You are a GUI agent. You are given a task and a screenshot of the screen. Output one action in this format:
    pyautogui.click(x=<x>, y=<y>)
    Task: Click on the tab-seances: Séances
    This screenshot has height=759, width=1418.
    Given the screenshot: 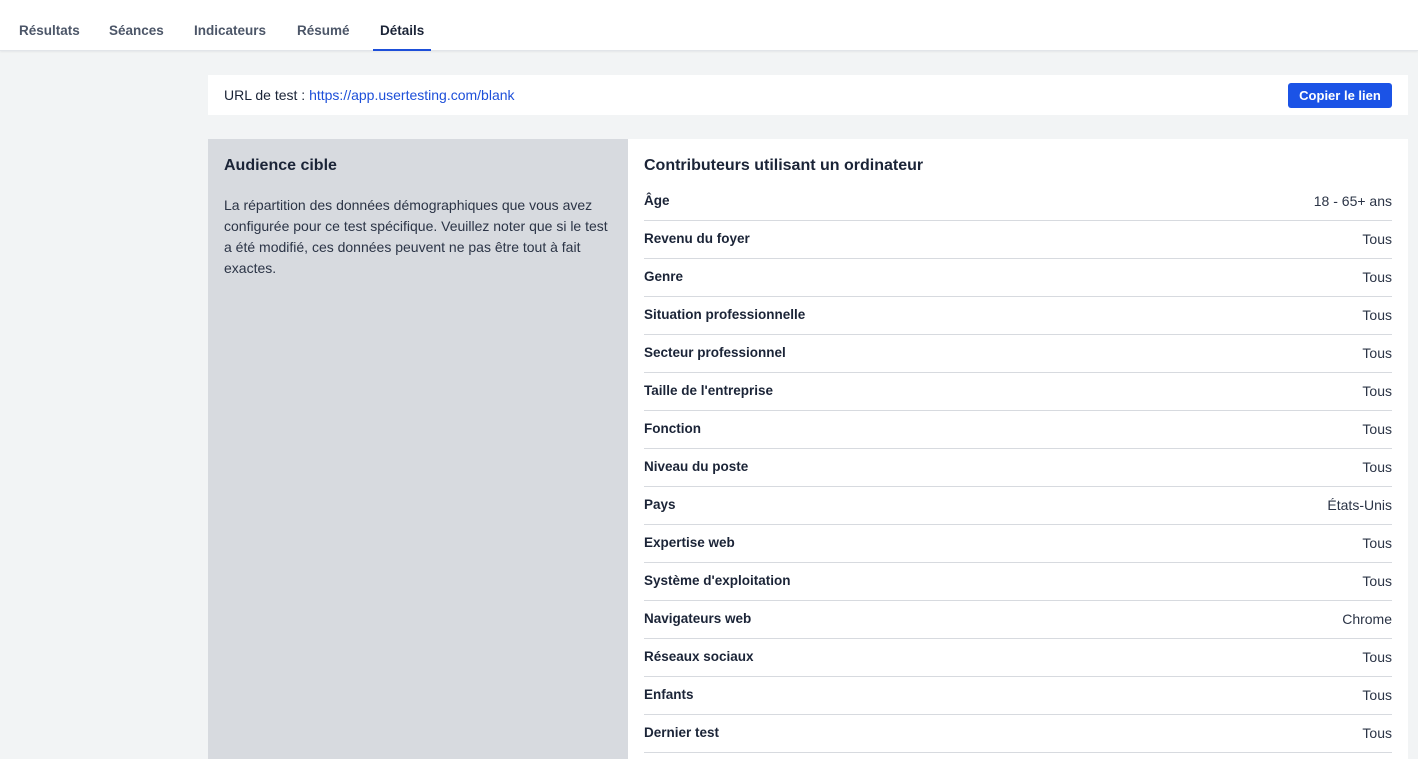 What is the action you would take?
    pyautogui.click(x=136, y=25)
    